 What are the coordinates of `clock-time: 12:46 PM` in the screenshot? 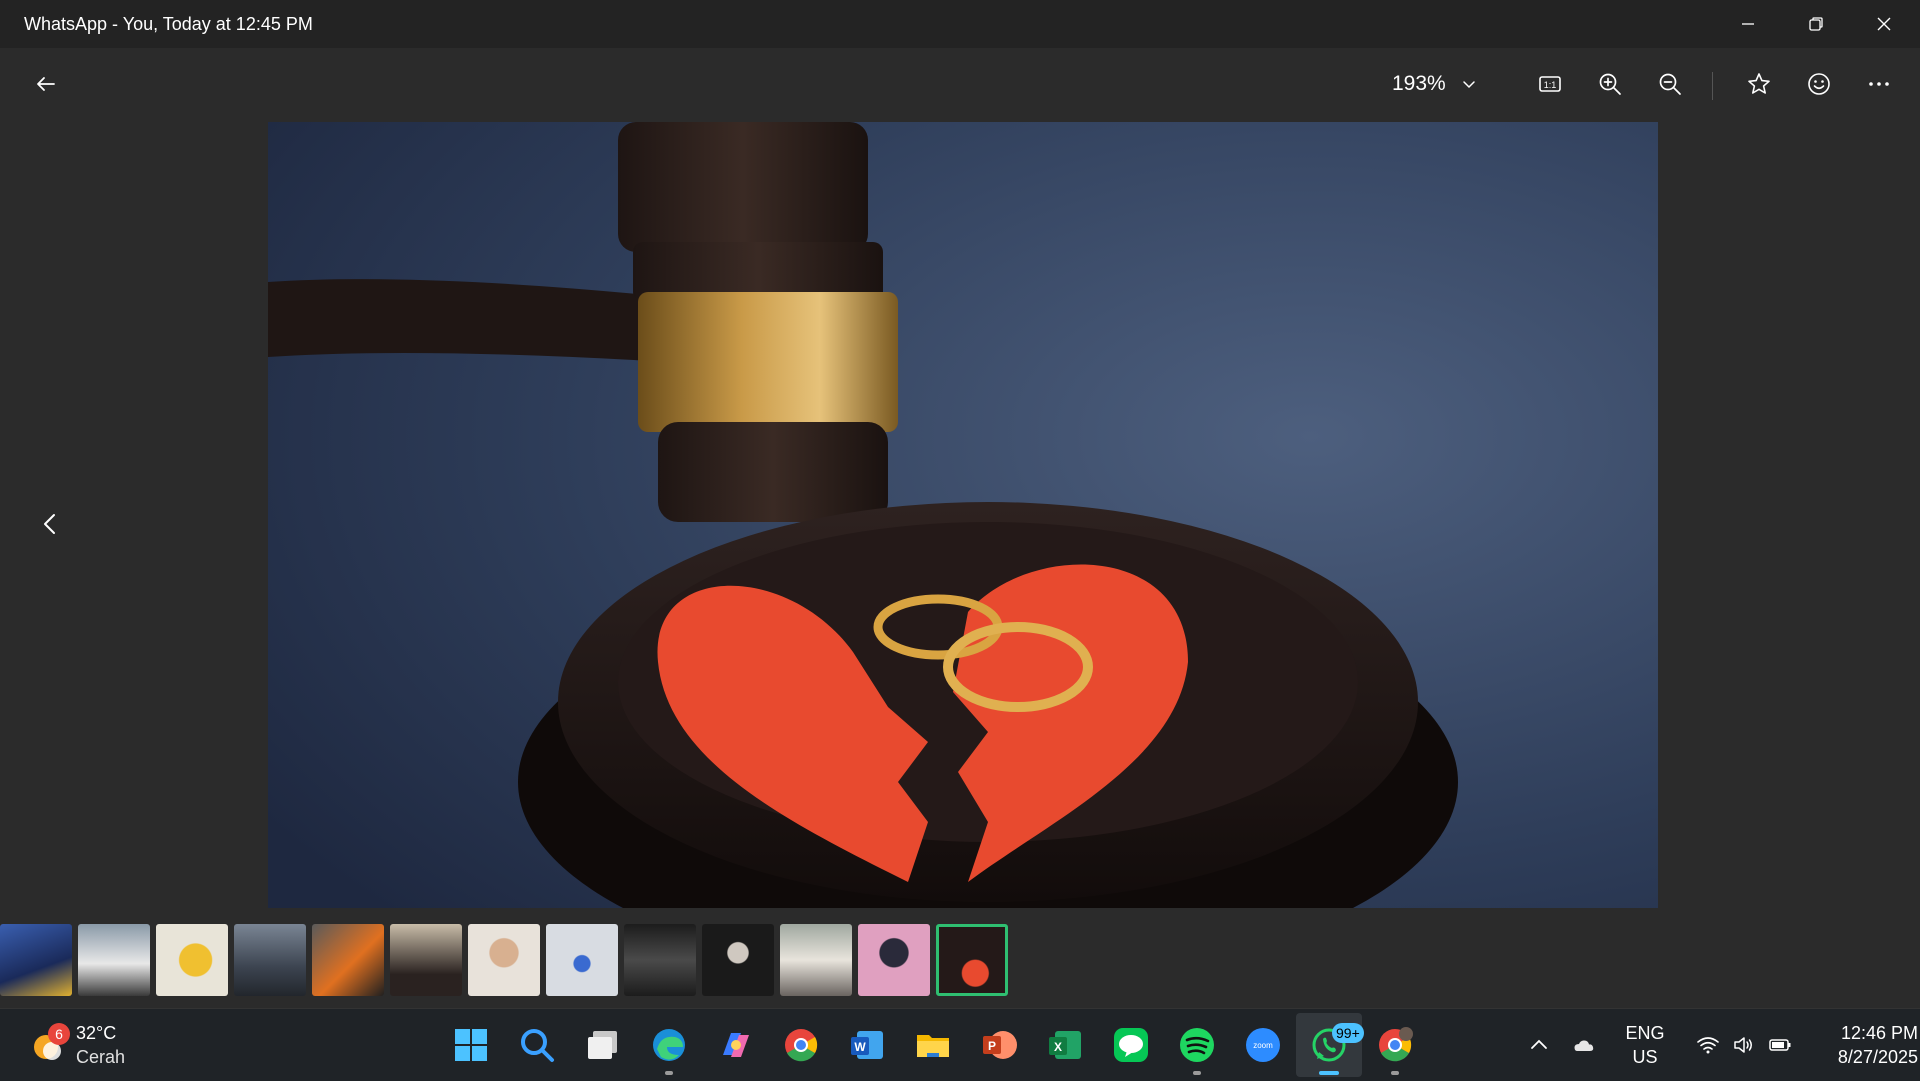 It's located at (1879, 1033).